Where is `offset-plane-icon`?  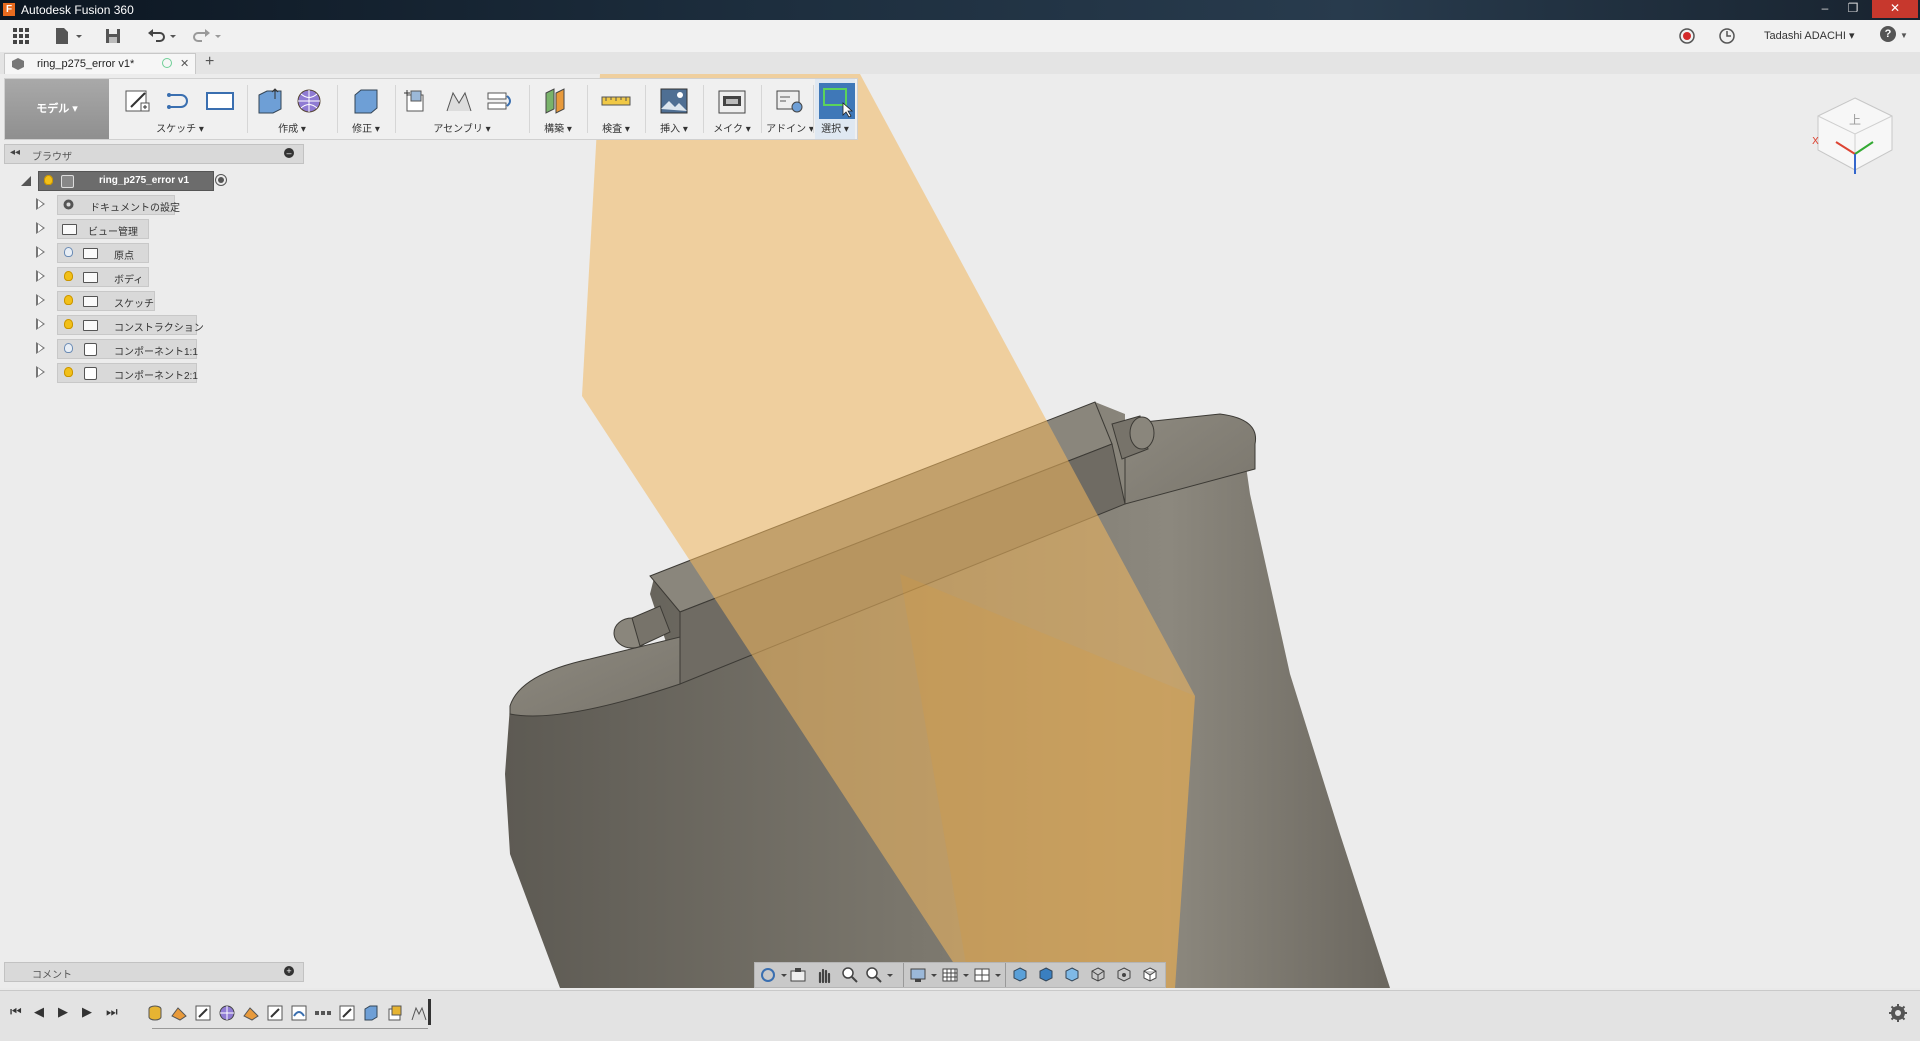 offset-plane-icon is located at coordinates (558, 101).